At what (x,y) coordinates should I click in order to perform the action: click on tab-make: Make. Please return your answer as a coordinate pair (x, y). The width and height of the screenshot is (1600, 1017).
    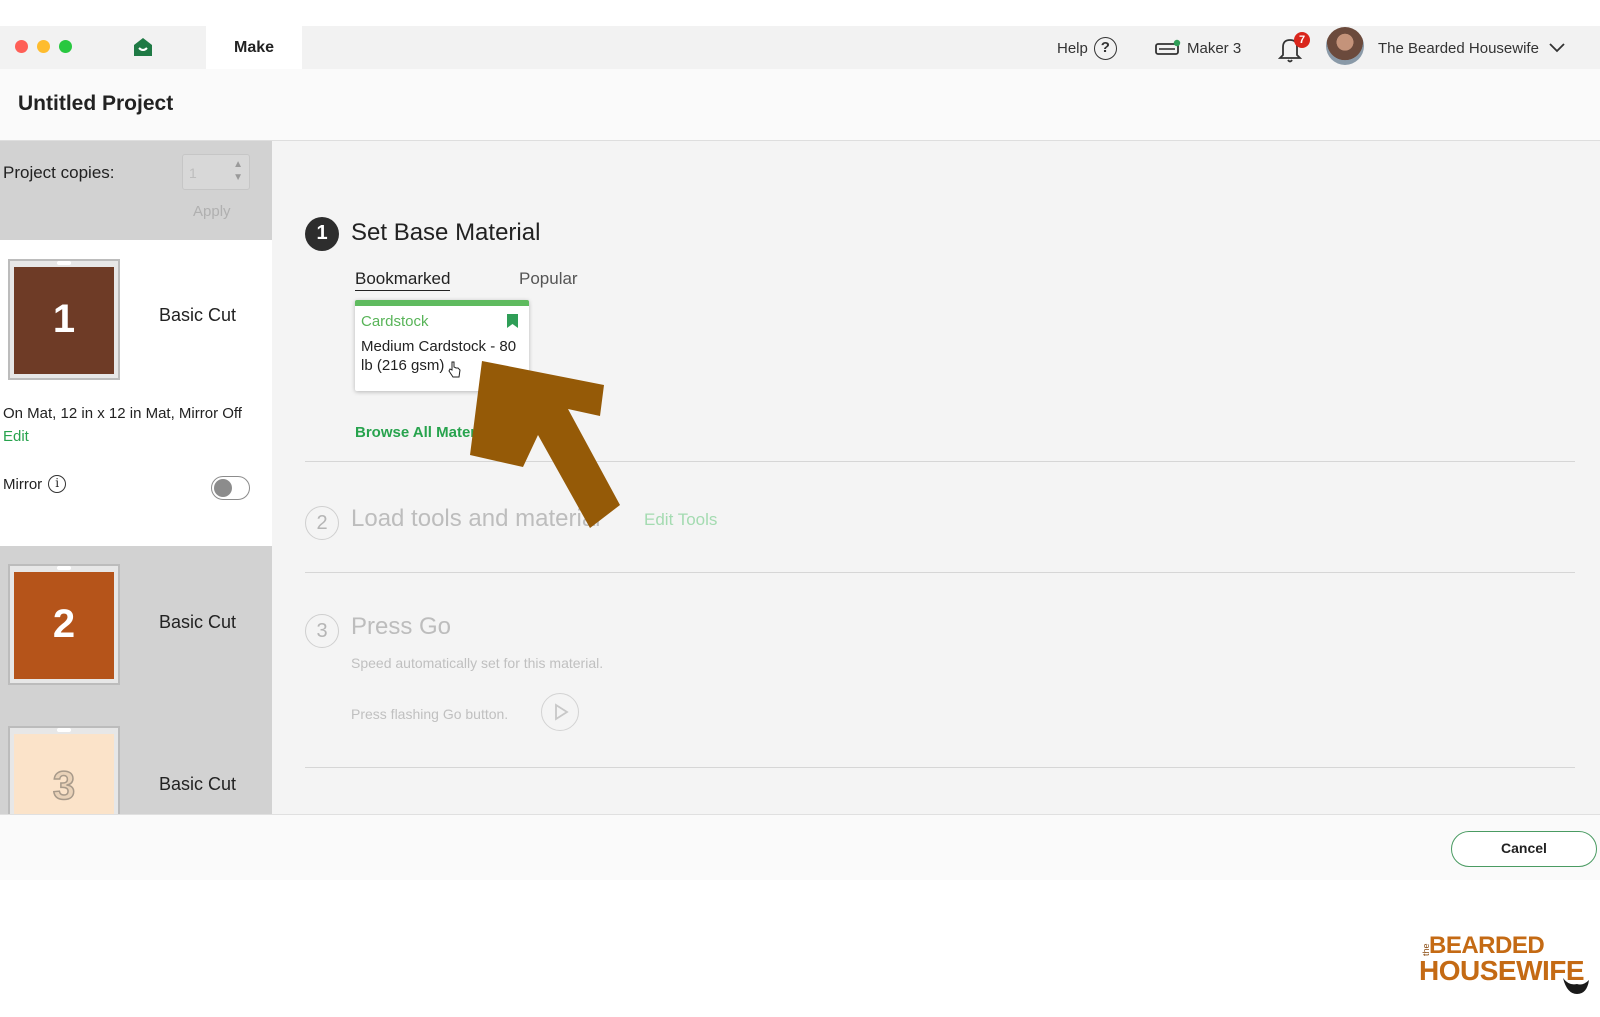
    Looking at the image, I should click on (254, 47).